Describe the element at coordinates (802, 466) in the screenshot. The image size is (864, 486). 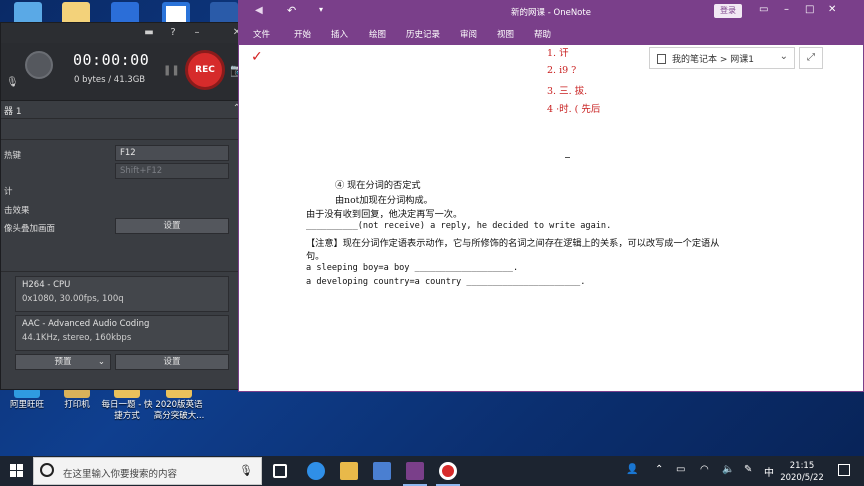
I see `clock-time: 21:15` at that location.